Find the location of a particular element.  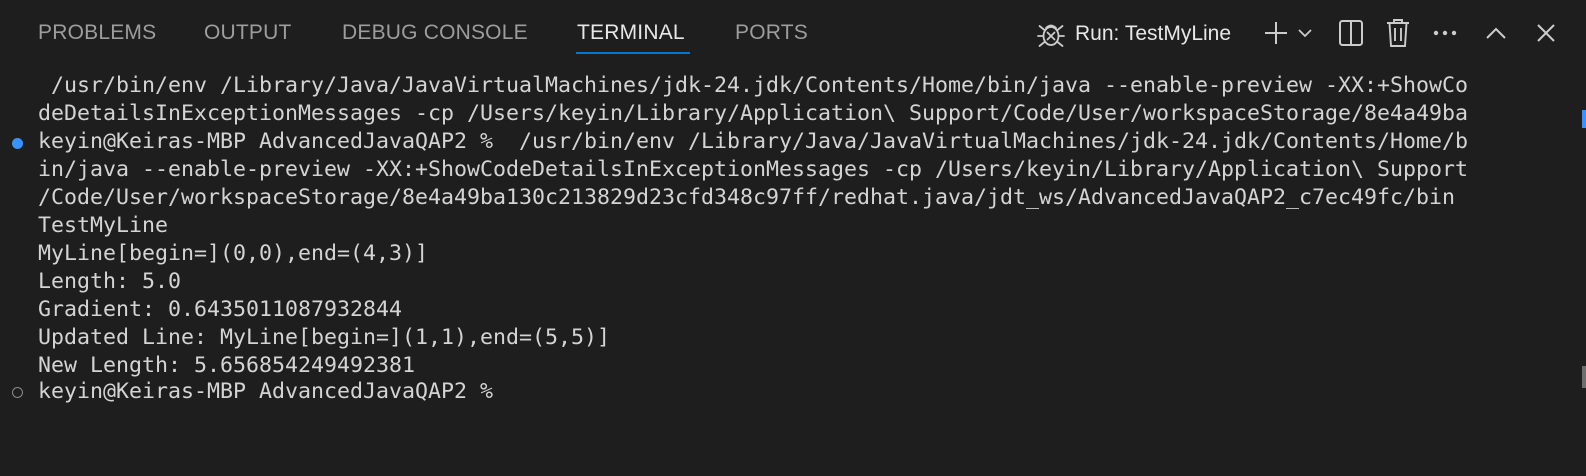

close-icon is located at coordinates (1546, 33).